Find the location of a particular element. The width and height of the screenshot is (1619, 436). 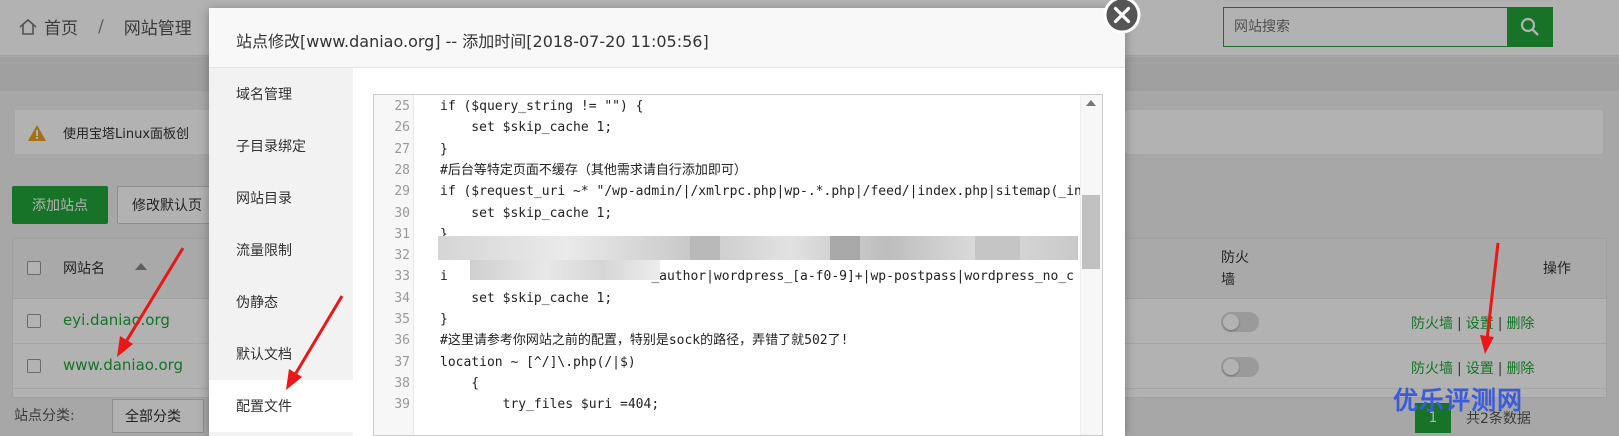

scrollbar-thumb is located at coordinates (1091, 232).